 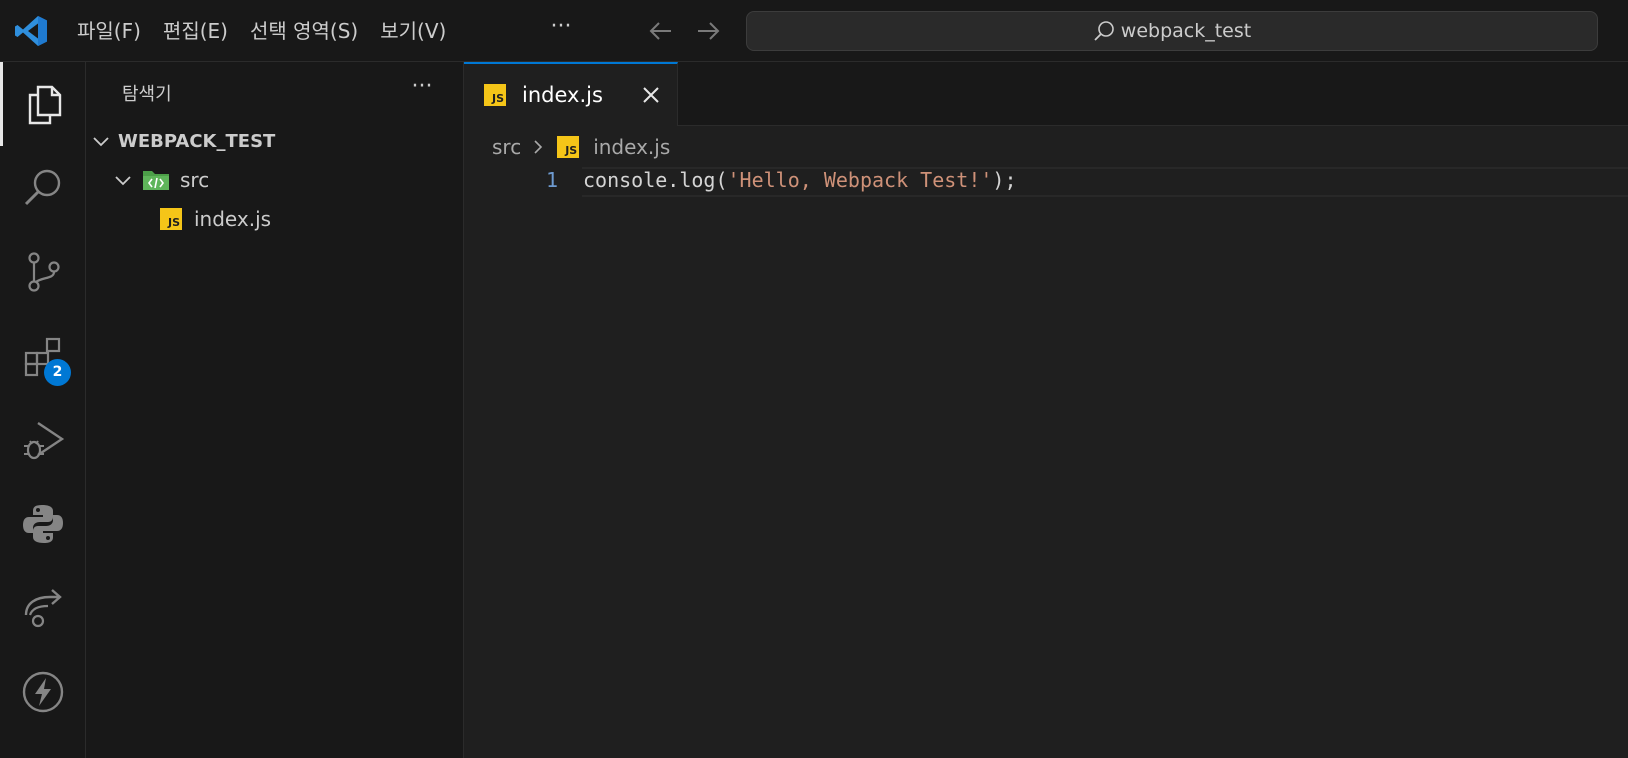 I want to click on menu-bar: 파일(F) 편집(E) 선택 영역(S) 보기(V), so click(x=261, y=31).